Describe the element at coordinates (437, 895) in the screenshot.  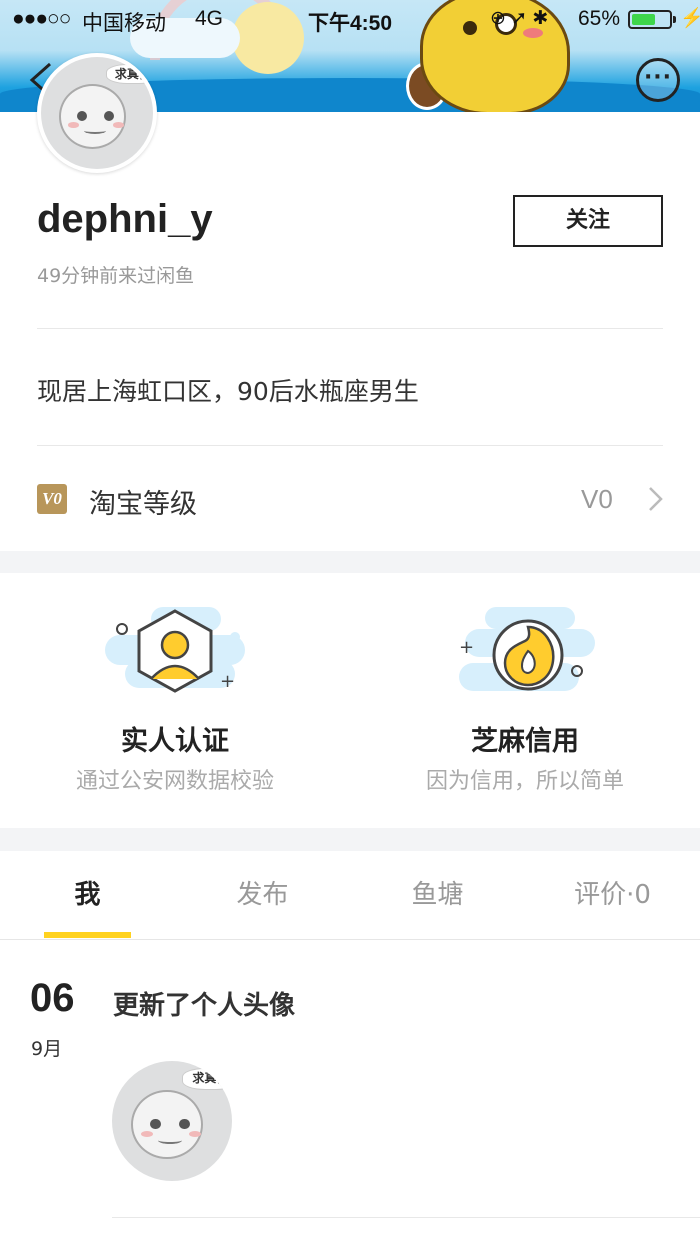
I see `tab-fish-pond: 鱼塘` at that location.